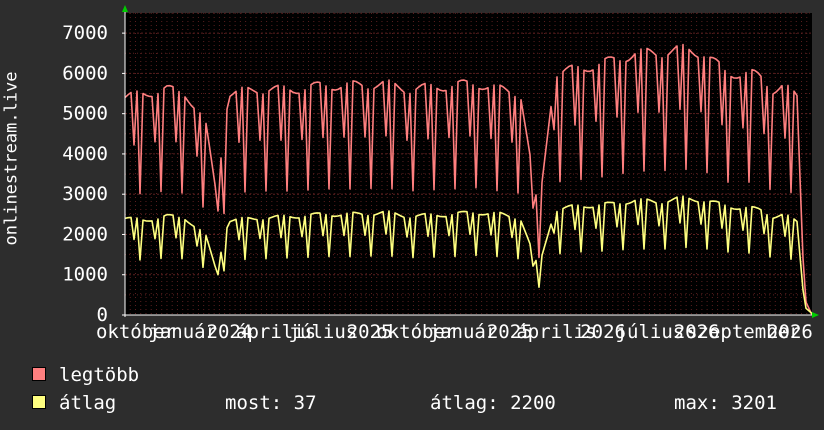  Describe the element at coordinates (85, 154) in the screenshot. I see `y-tick-label: 4000` at that location.